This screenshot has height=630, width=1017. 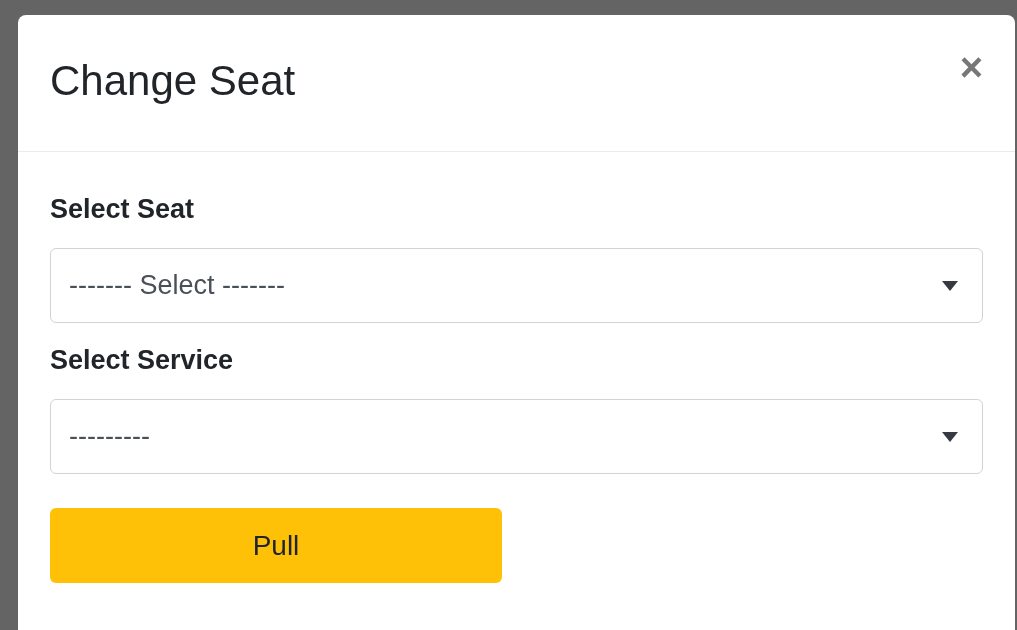 What do you see at coordinates (516, 436) in the screenshot?
I see `select-field: ---------` at bounding box center [516, 436].